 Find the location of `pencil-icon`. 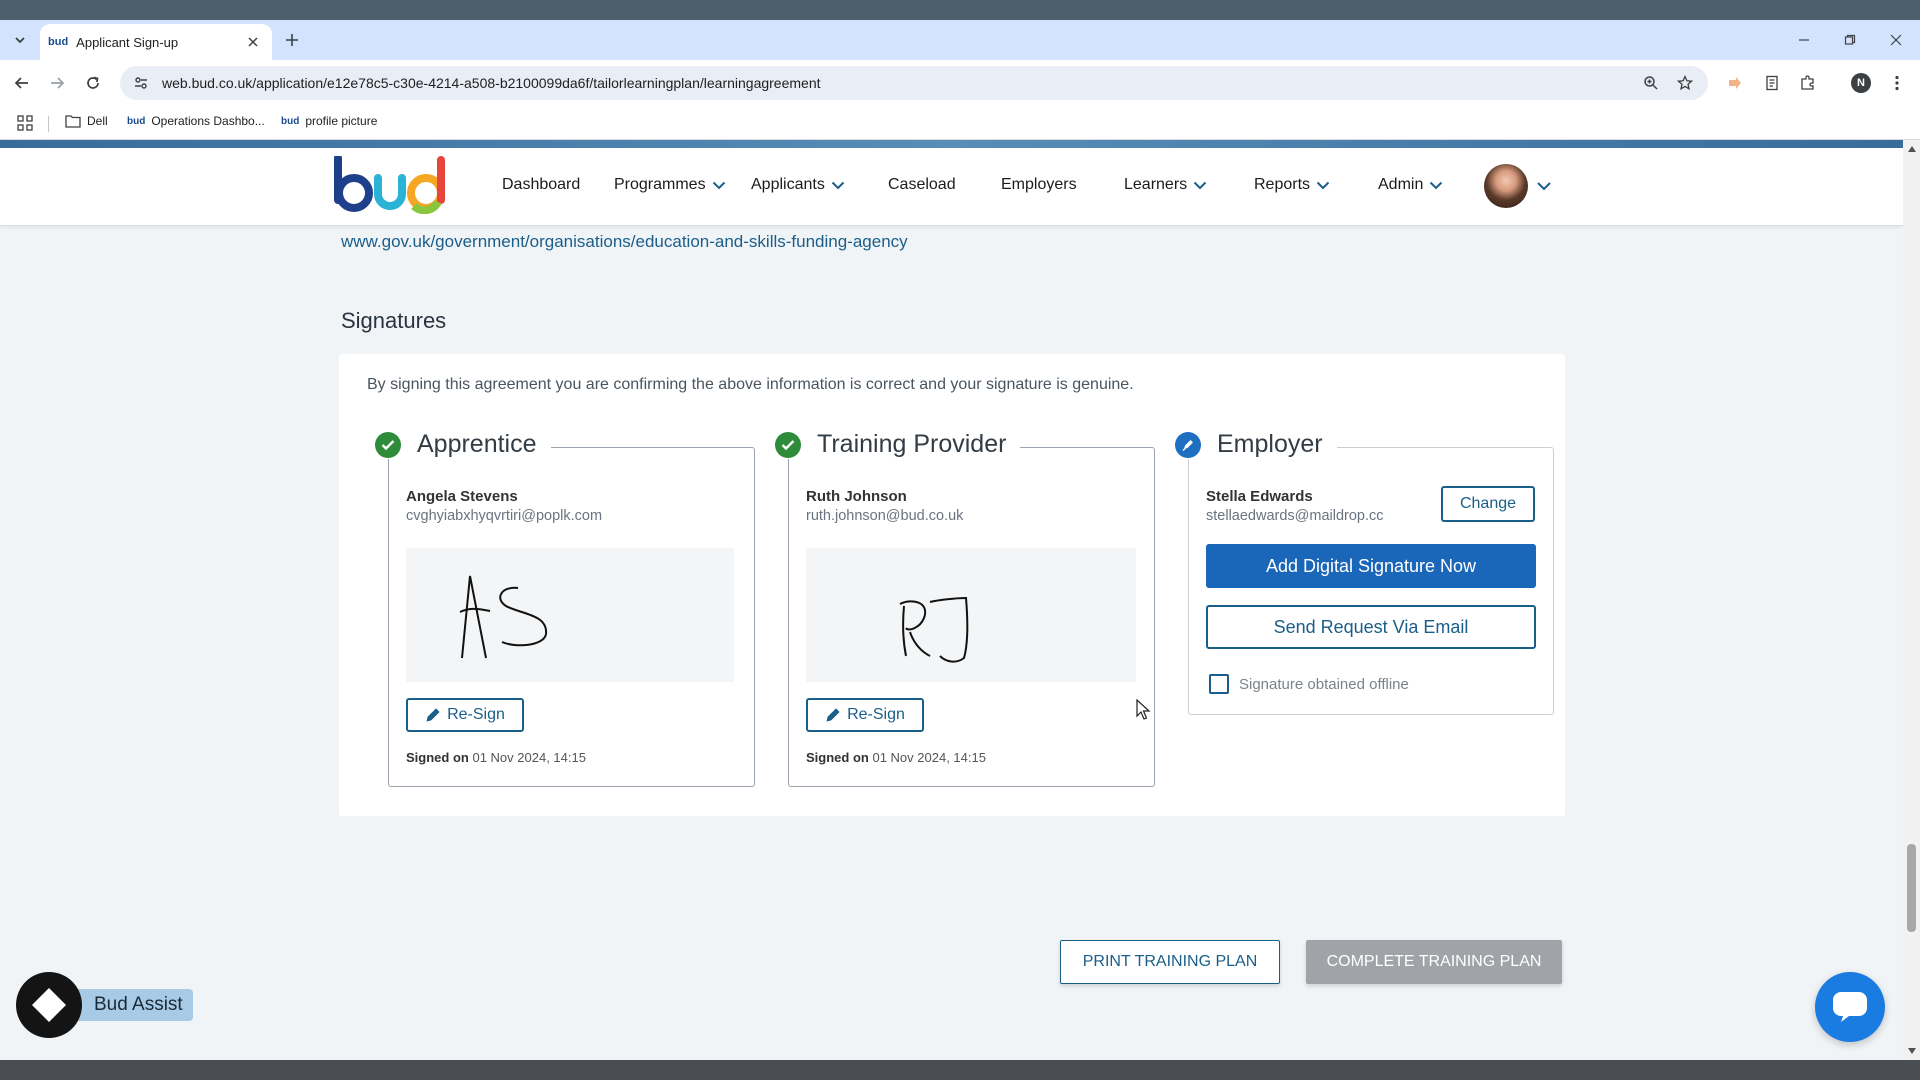

pencil-icon is located at coordinates (433, 715).